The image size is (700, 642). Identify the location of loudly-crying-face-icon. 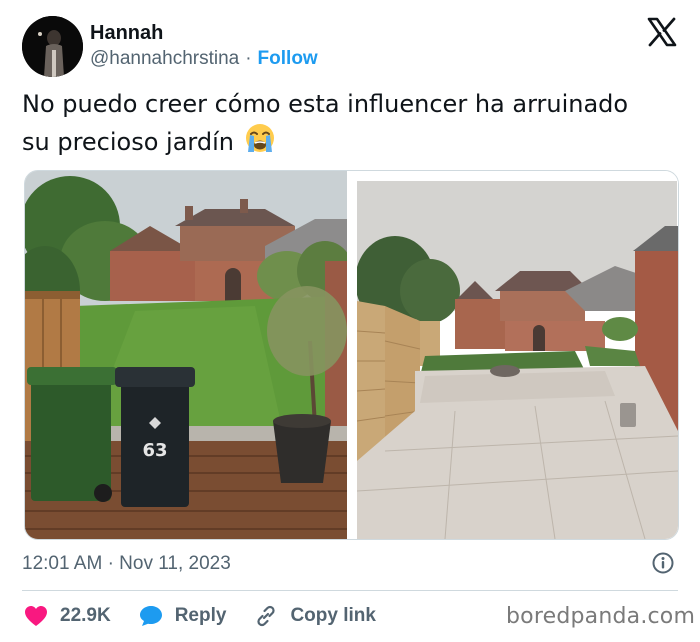
(260, 143).